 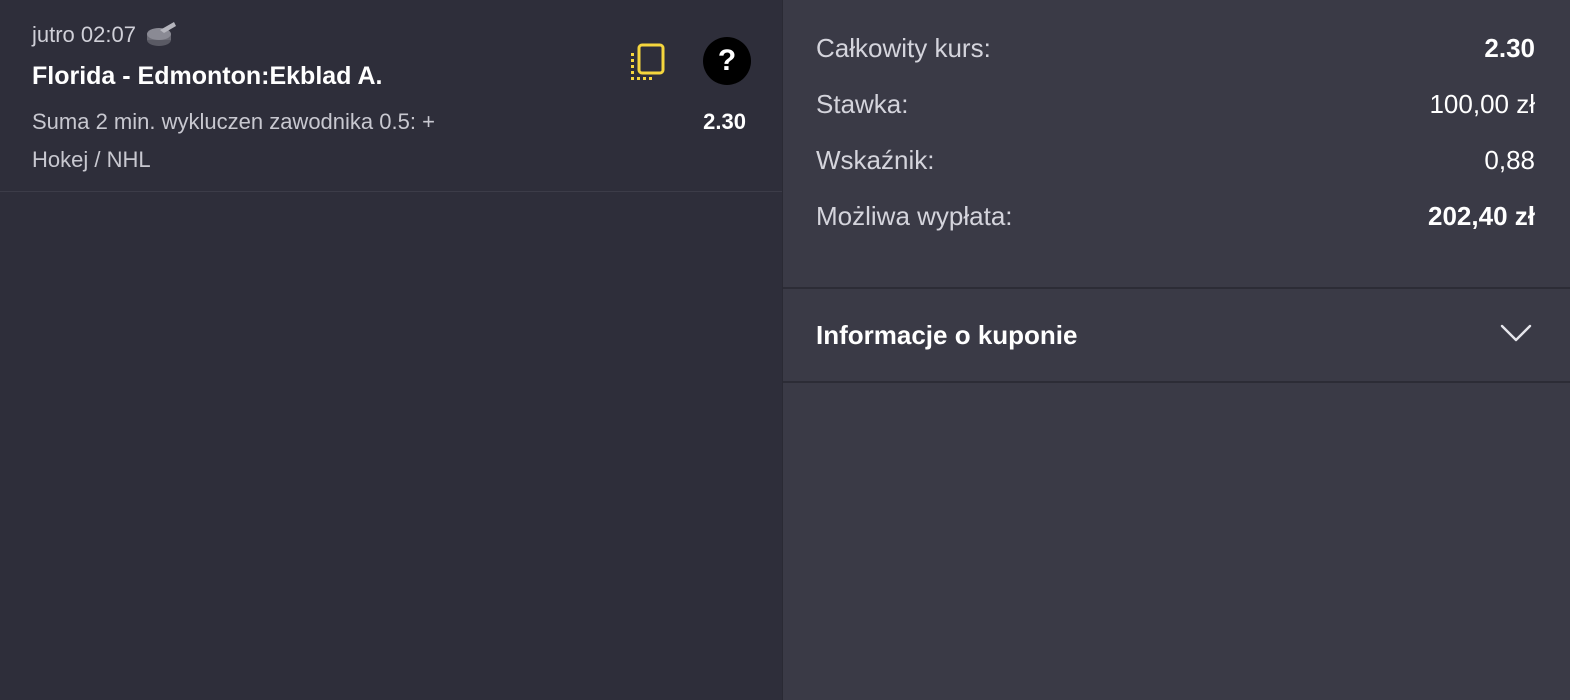 I want to click on total-odds-row: Całkowity kurs: 2.30, so click(x=1175, y=48).